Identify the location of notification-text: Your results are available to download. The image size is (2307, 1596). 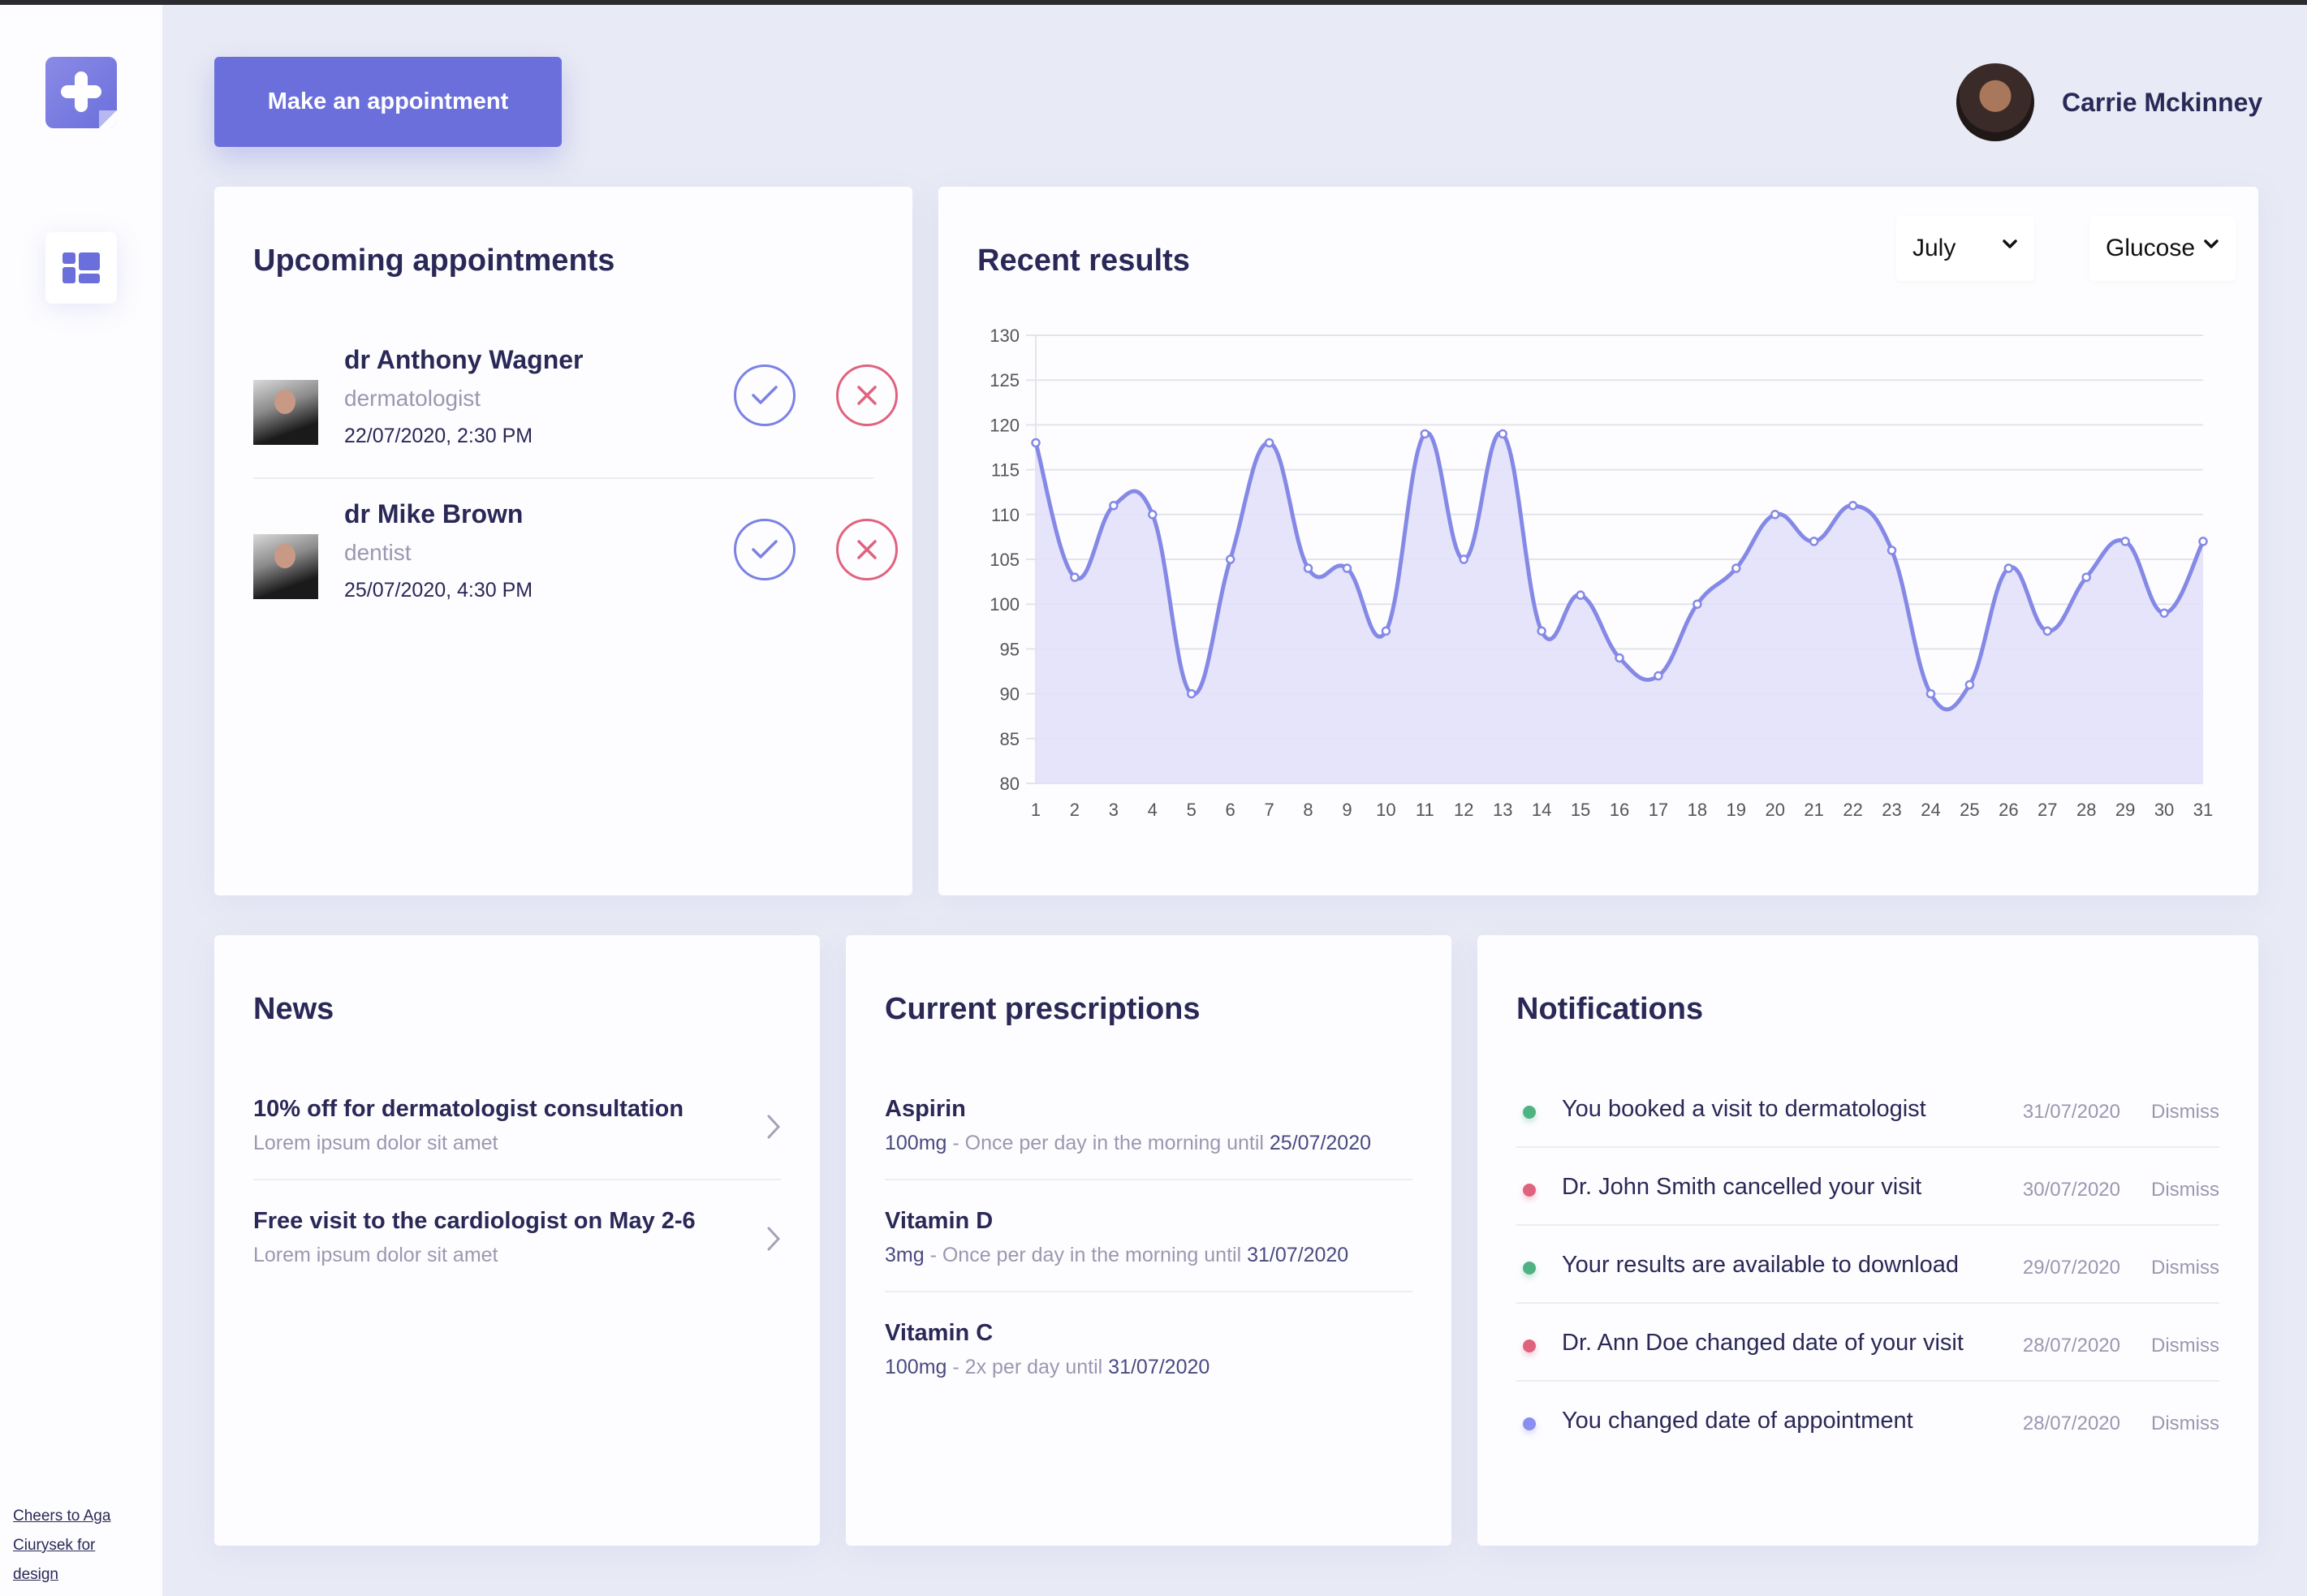
(1761, 1265).